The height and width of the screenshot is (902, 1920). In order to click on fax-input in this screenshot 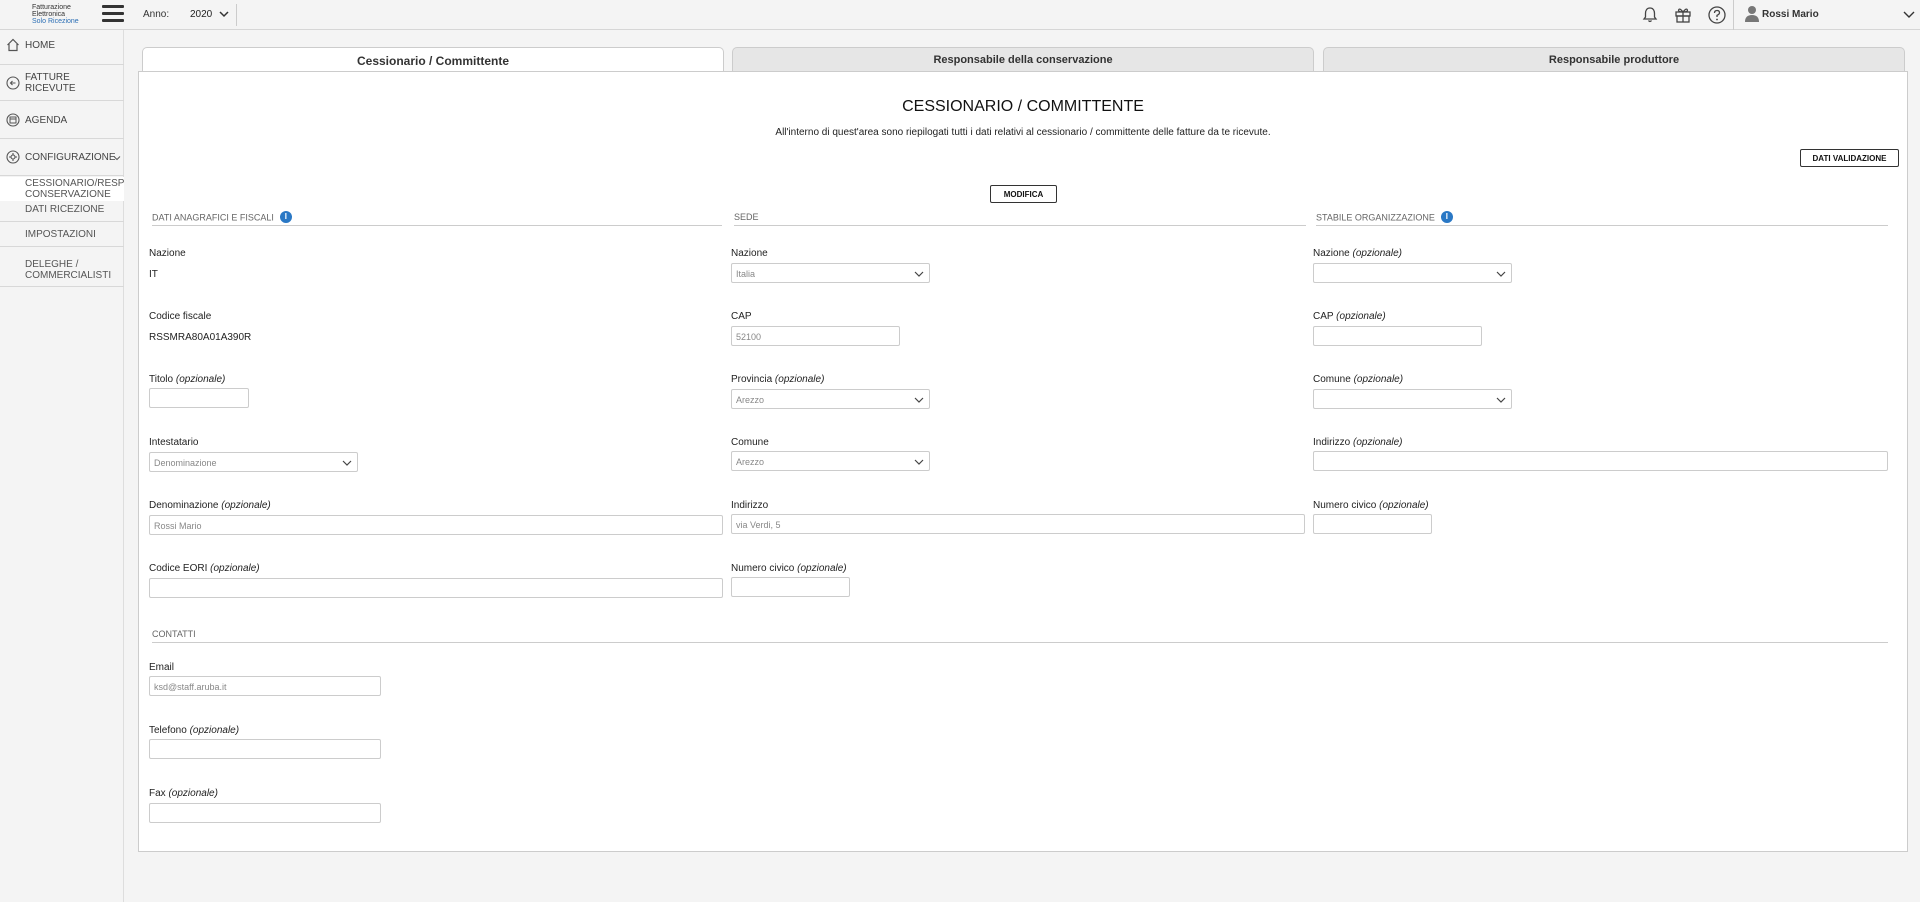, I will do `click(265, 813)`.